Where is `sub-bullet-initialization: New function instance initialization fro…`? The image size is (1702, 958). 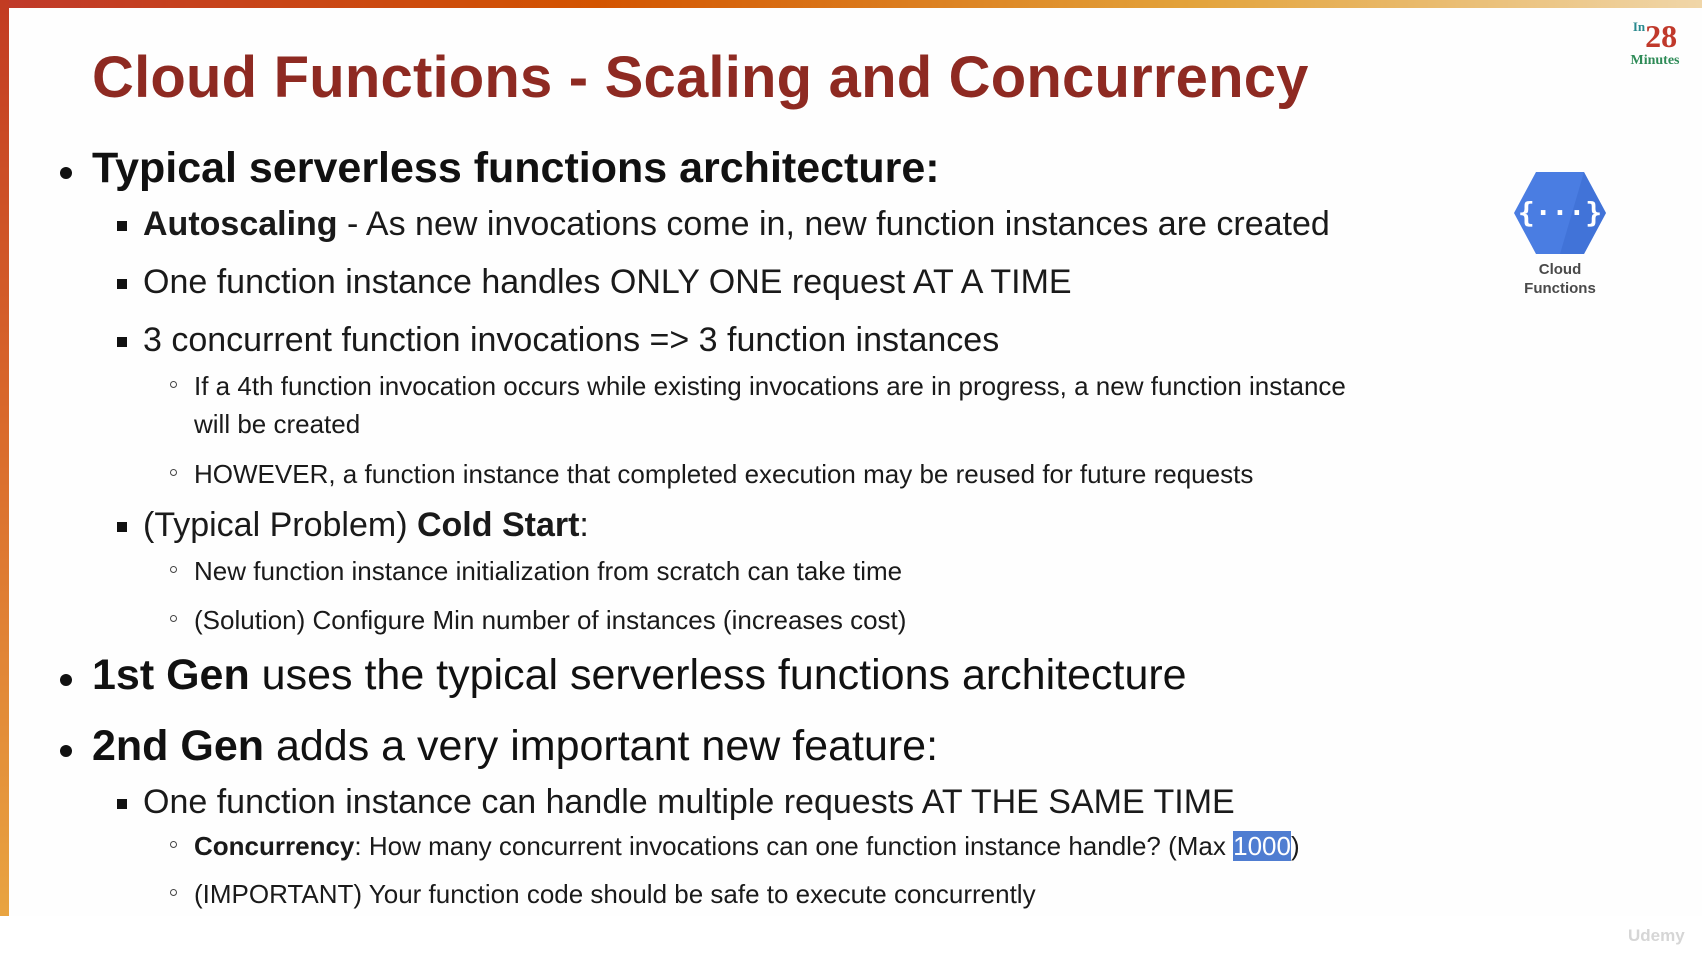
sub-bullet-initialization: New function instance initialization fro… is located at coordinates (548, 571).